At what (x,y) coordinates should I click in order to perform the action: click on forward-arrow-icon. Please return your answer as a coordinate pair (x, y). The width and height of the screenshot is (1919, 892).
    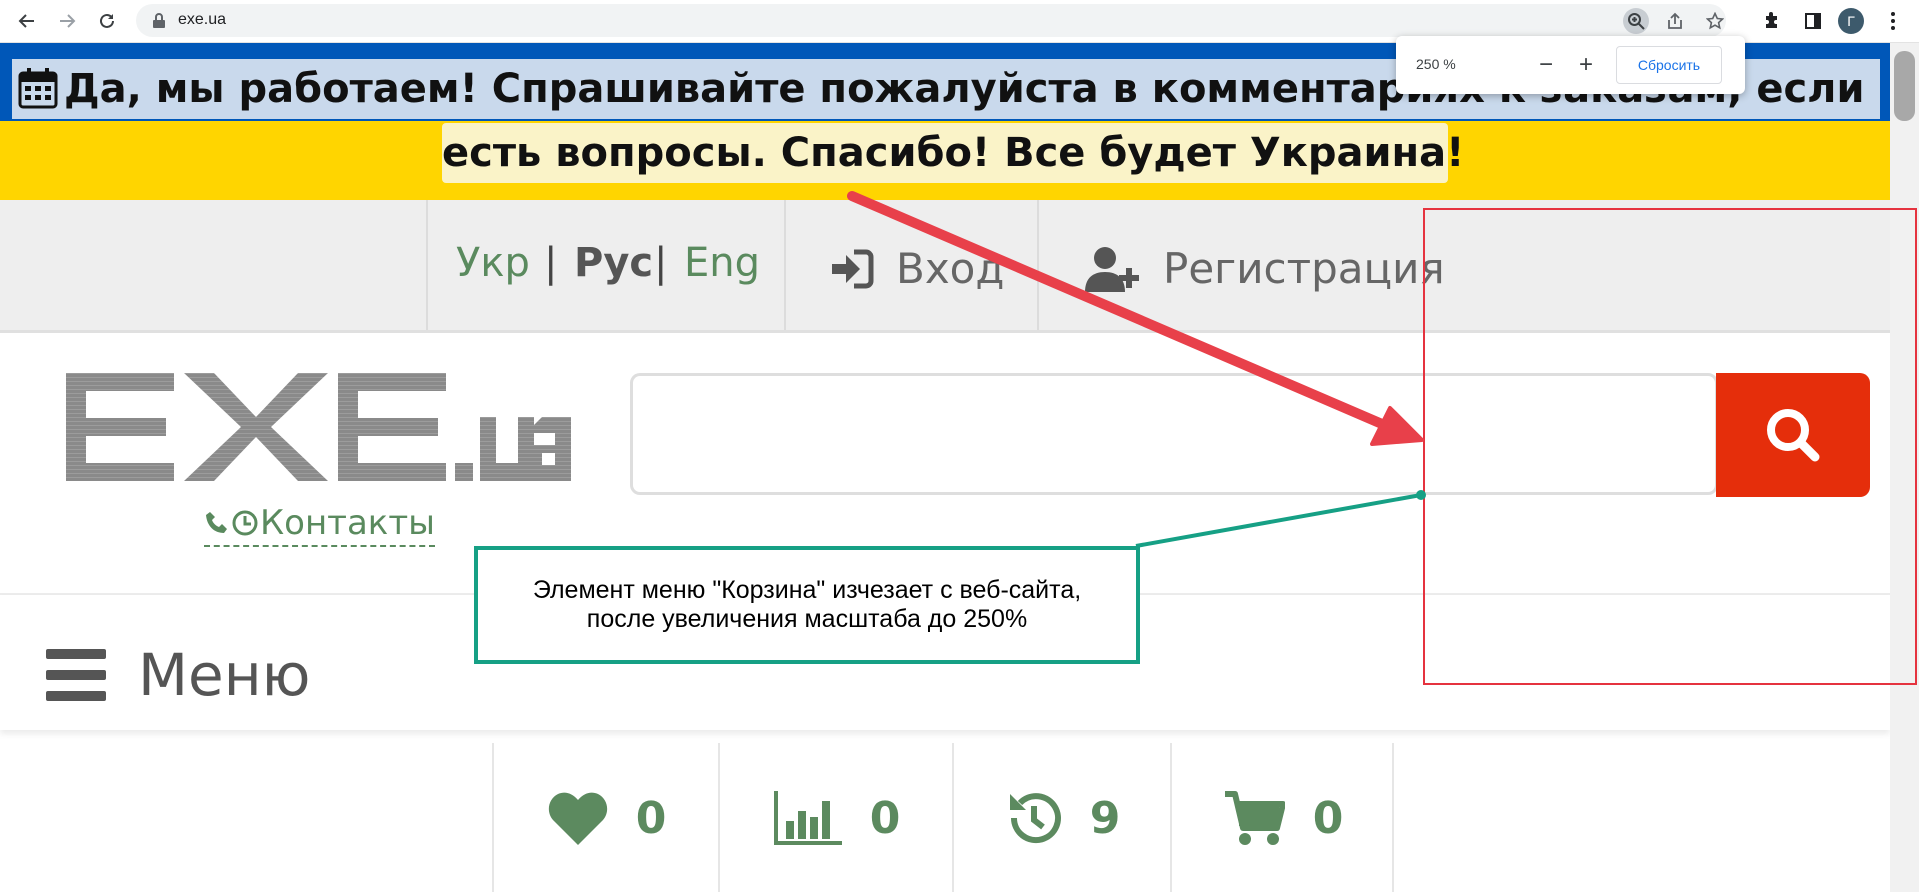
    Looking at the image, I should click on (68, 21).